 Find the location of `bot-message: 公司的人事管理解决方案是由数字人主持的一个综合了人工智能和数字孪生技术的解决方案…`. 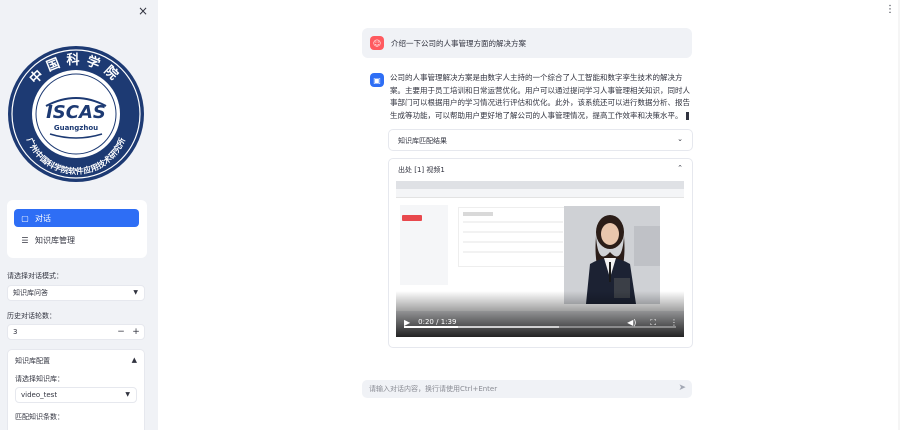

bot-message: 公司的人事管理解决方案是由数字人主持的一个综合了人工智能和数字孪生技术的解决方案… is located at coordinates (541, 97).